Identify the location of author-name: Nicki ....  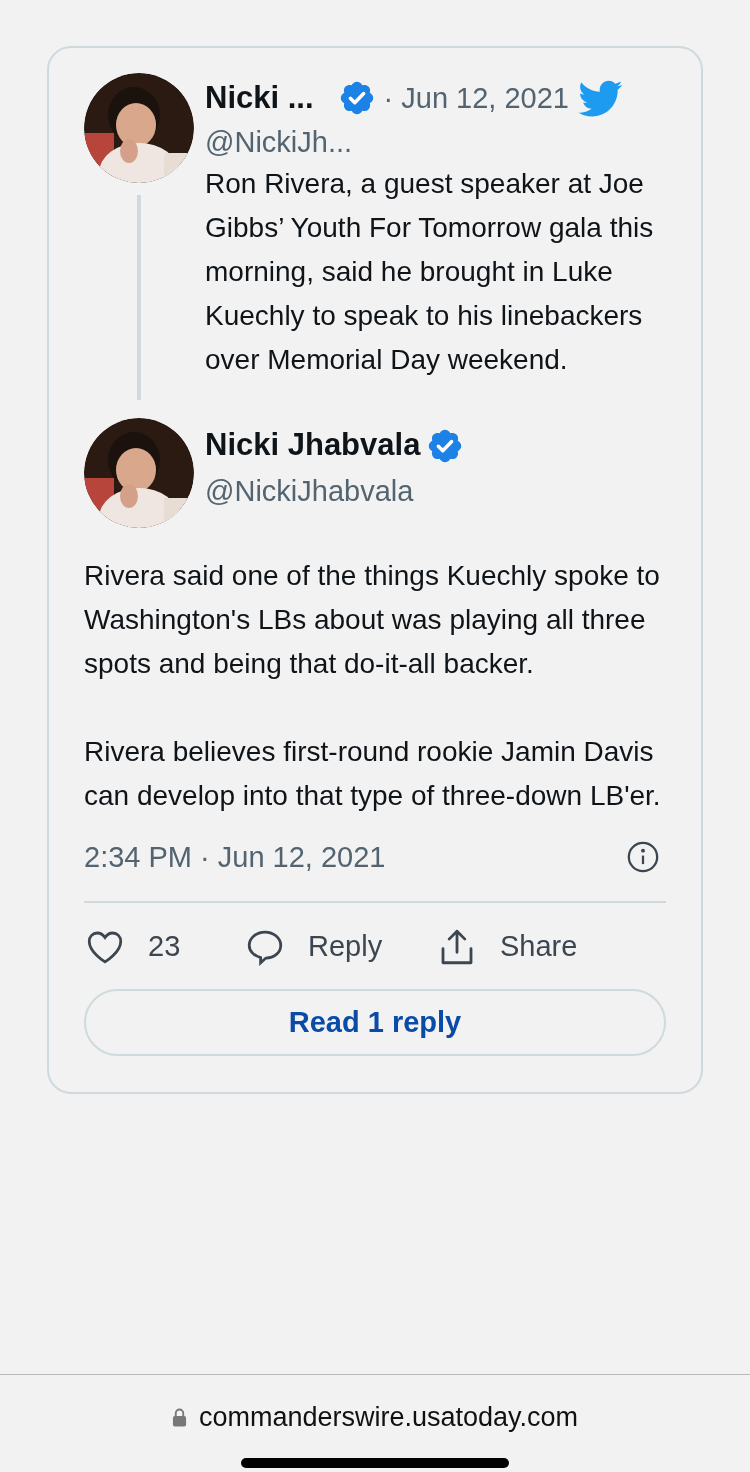
(259, 98).